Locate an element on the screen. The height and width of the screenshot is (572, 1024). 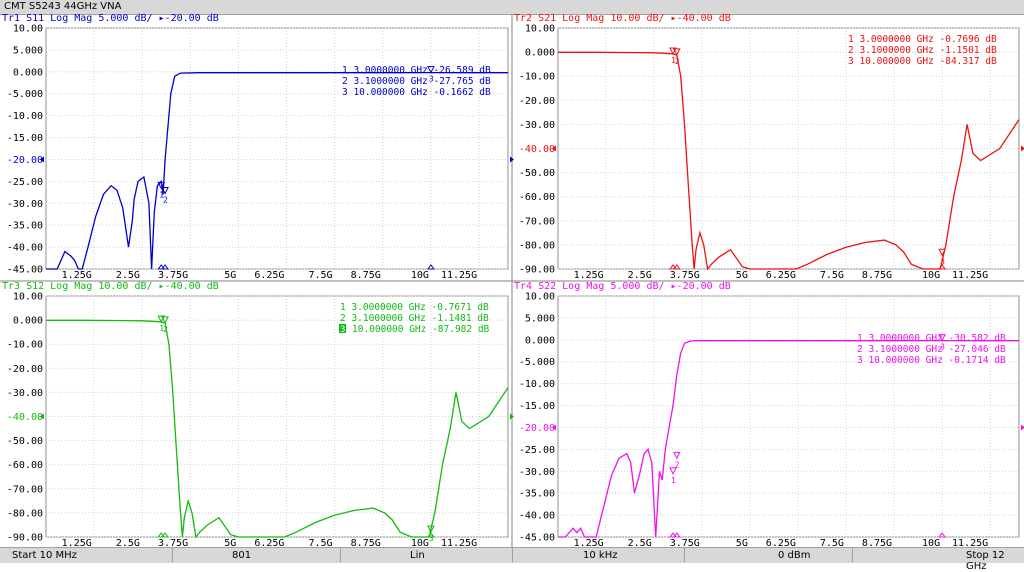
trace-title: Tr1 S11 Log Mag 5.000 dB/ ▸-20.00 dB is located at coordinates (110, 18).